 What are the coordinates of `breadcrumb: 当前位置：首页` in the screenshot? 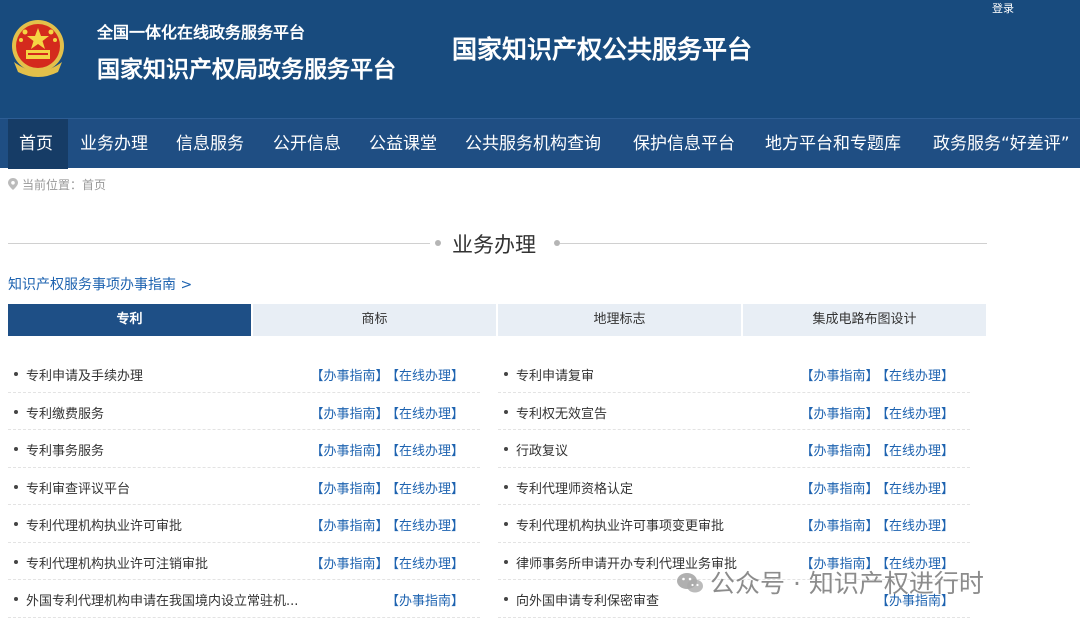 It's located at (57, 184).